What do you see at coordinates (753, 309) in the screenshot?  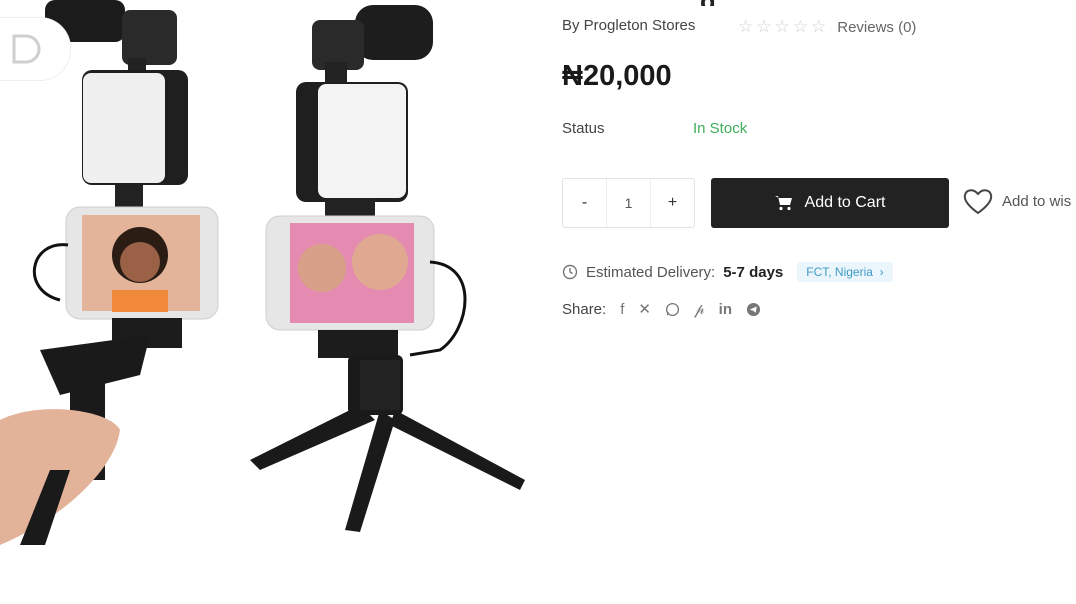 I see `telegram-icon` at bounding box center [753, 309].